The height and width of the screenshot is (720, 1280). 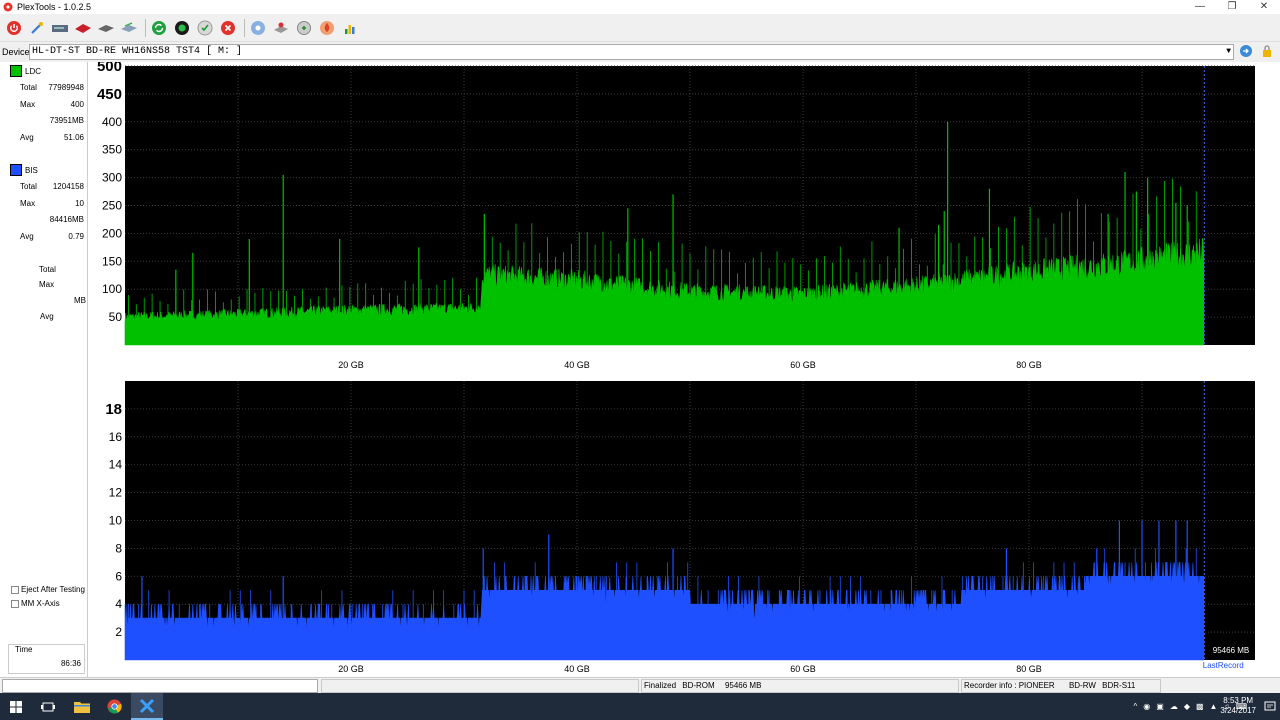 I want to click on clock-date: 3/24/2017, so click(x=1238, y=710).